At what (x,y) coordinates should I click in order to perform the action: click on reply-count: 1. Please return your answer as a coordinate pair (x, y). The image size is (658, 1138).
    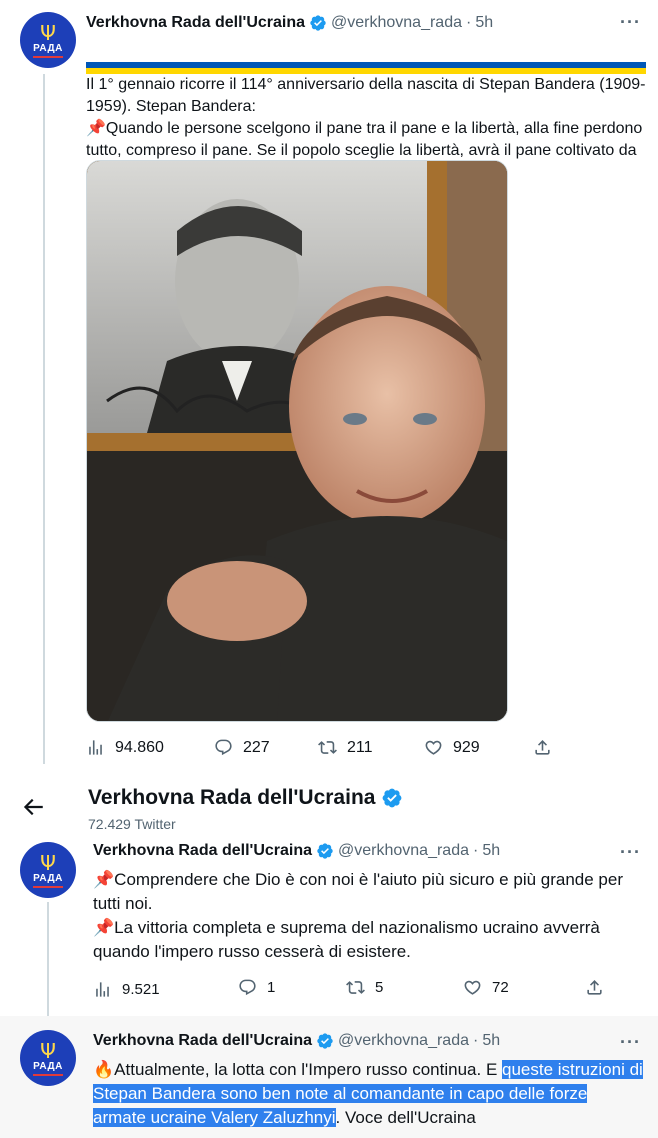
    Looking at the image, I should click on (271, 987).